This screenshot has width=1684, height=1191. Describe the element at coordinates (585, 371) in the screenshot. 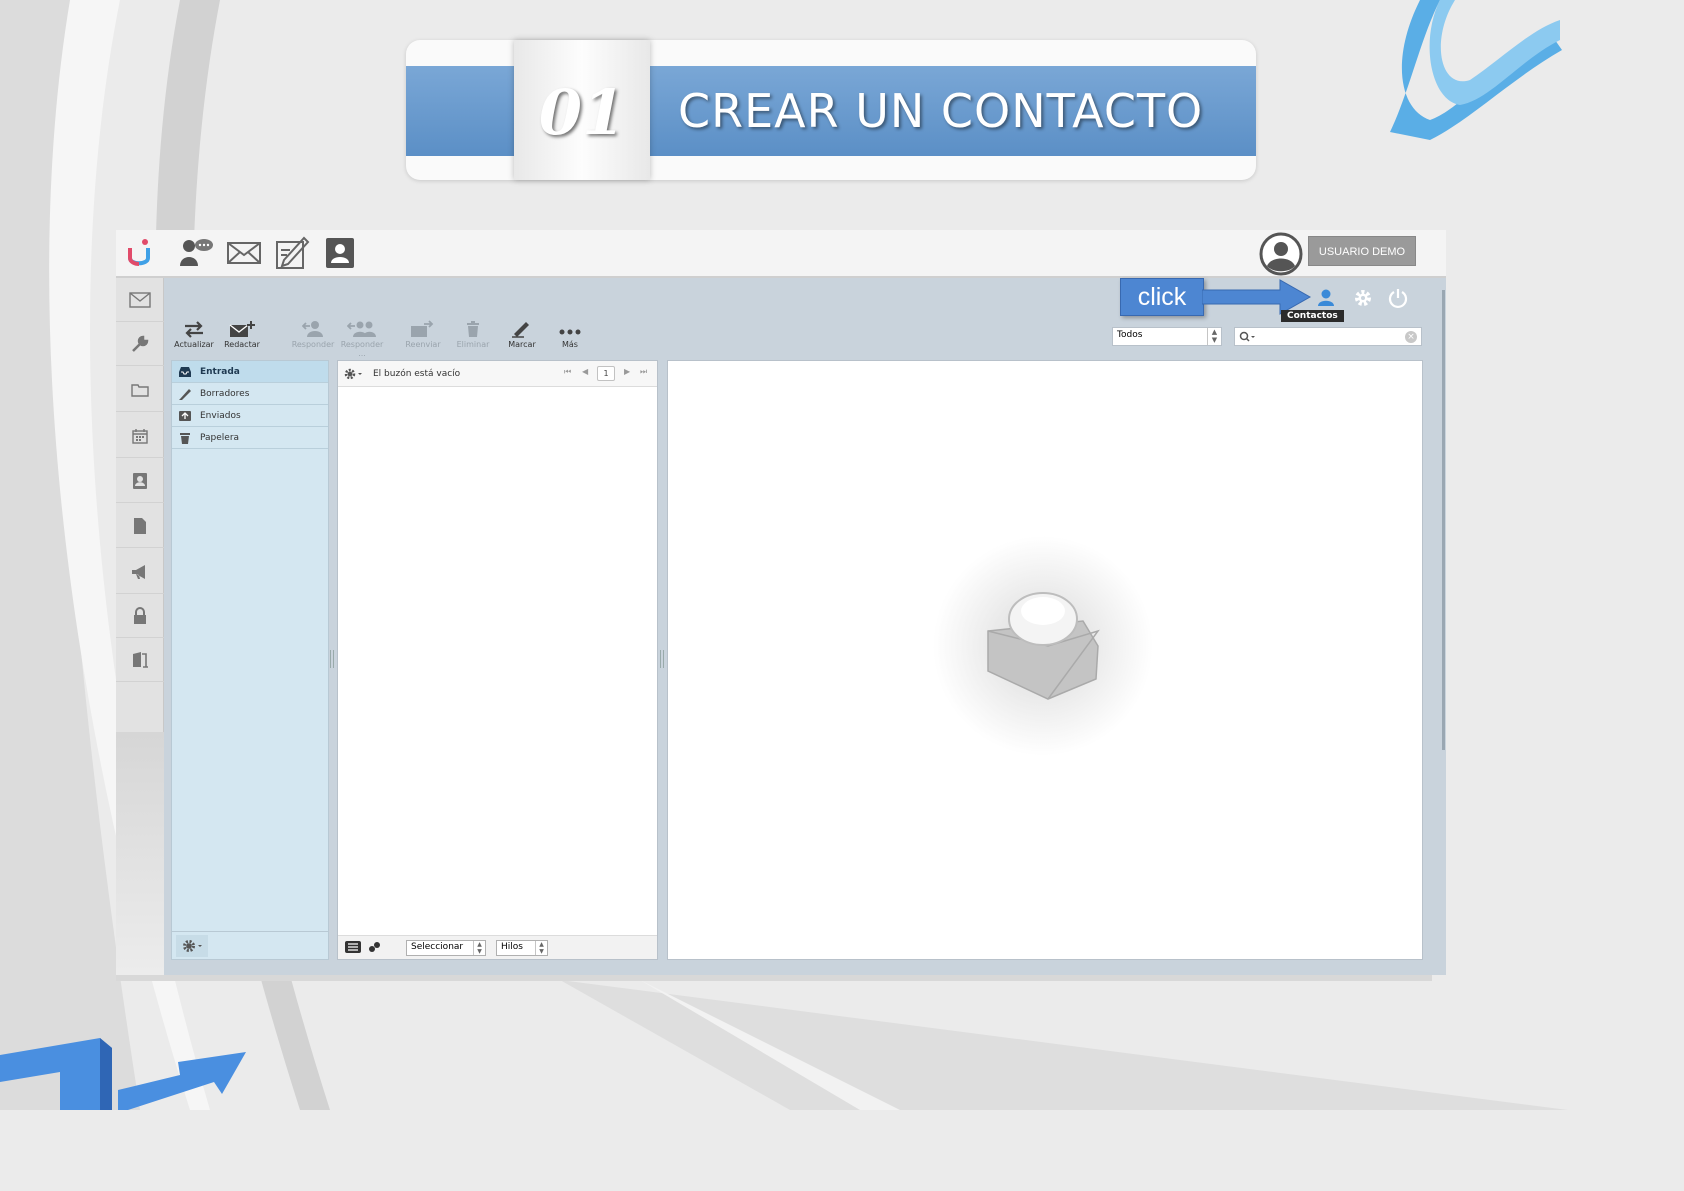

I see `prev-page-icon: ◀` at that location.